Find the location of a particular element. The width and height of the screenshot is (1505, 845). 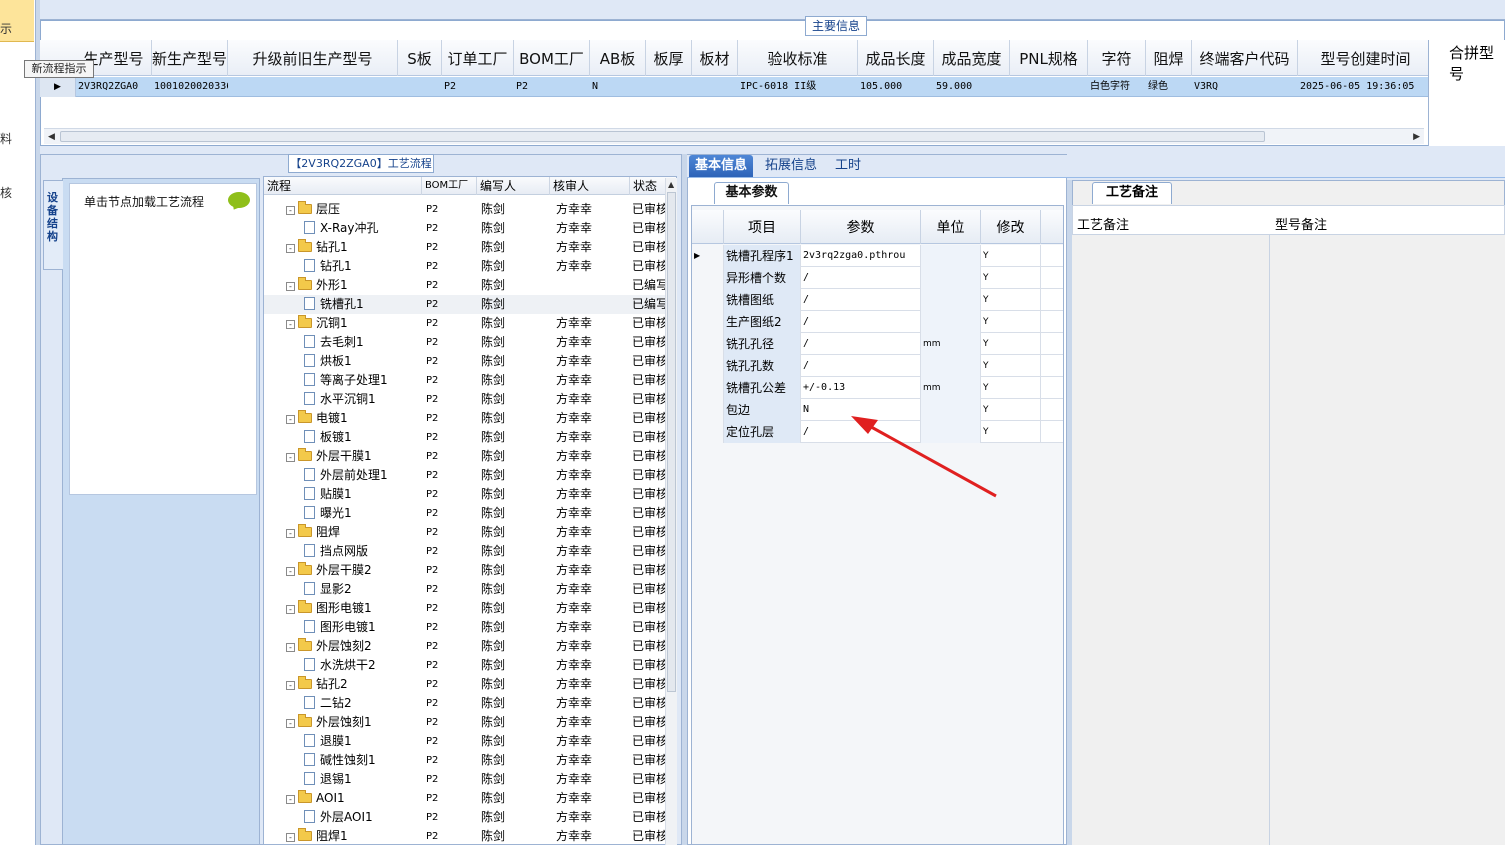

tree-node: 水平沉铜1 is located at coordinates (363, 399).